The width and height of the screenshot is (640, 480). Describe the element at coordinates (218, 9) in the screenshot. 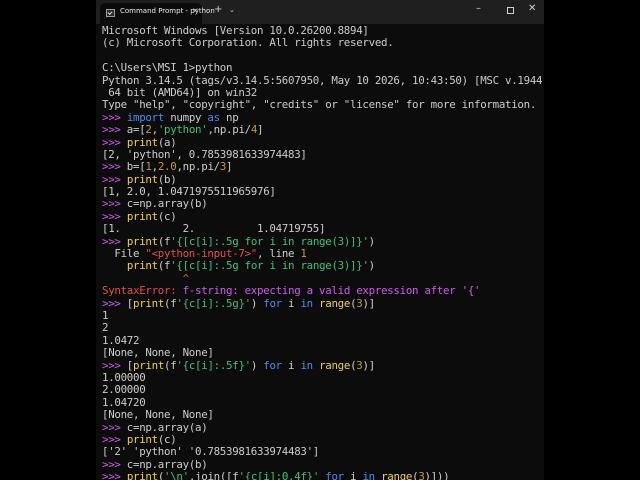

I see `new-tab-button: +` at that location.